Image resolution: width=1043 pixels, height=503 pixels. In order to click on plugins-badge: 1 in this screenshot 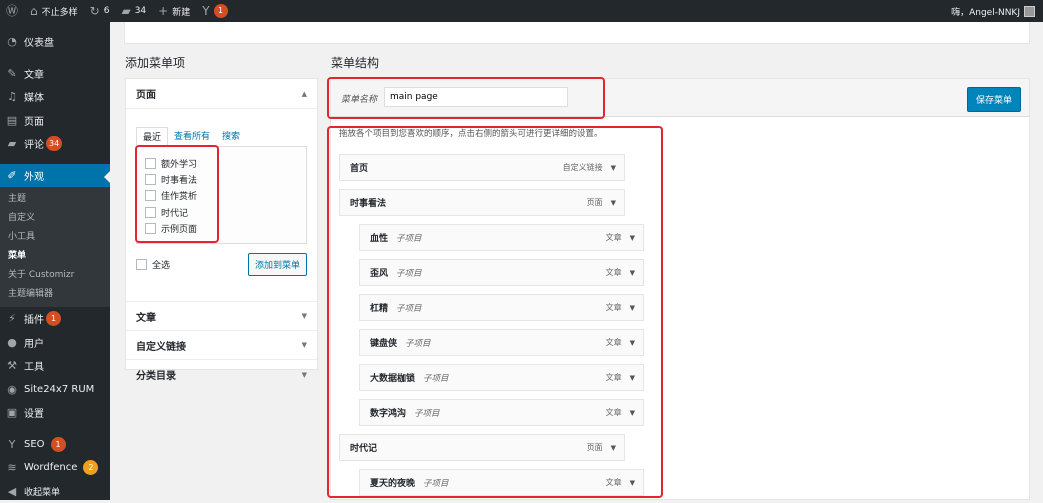, I will do `click(53, 318)`.